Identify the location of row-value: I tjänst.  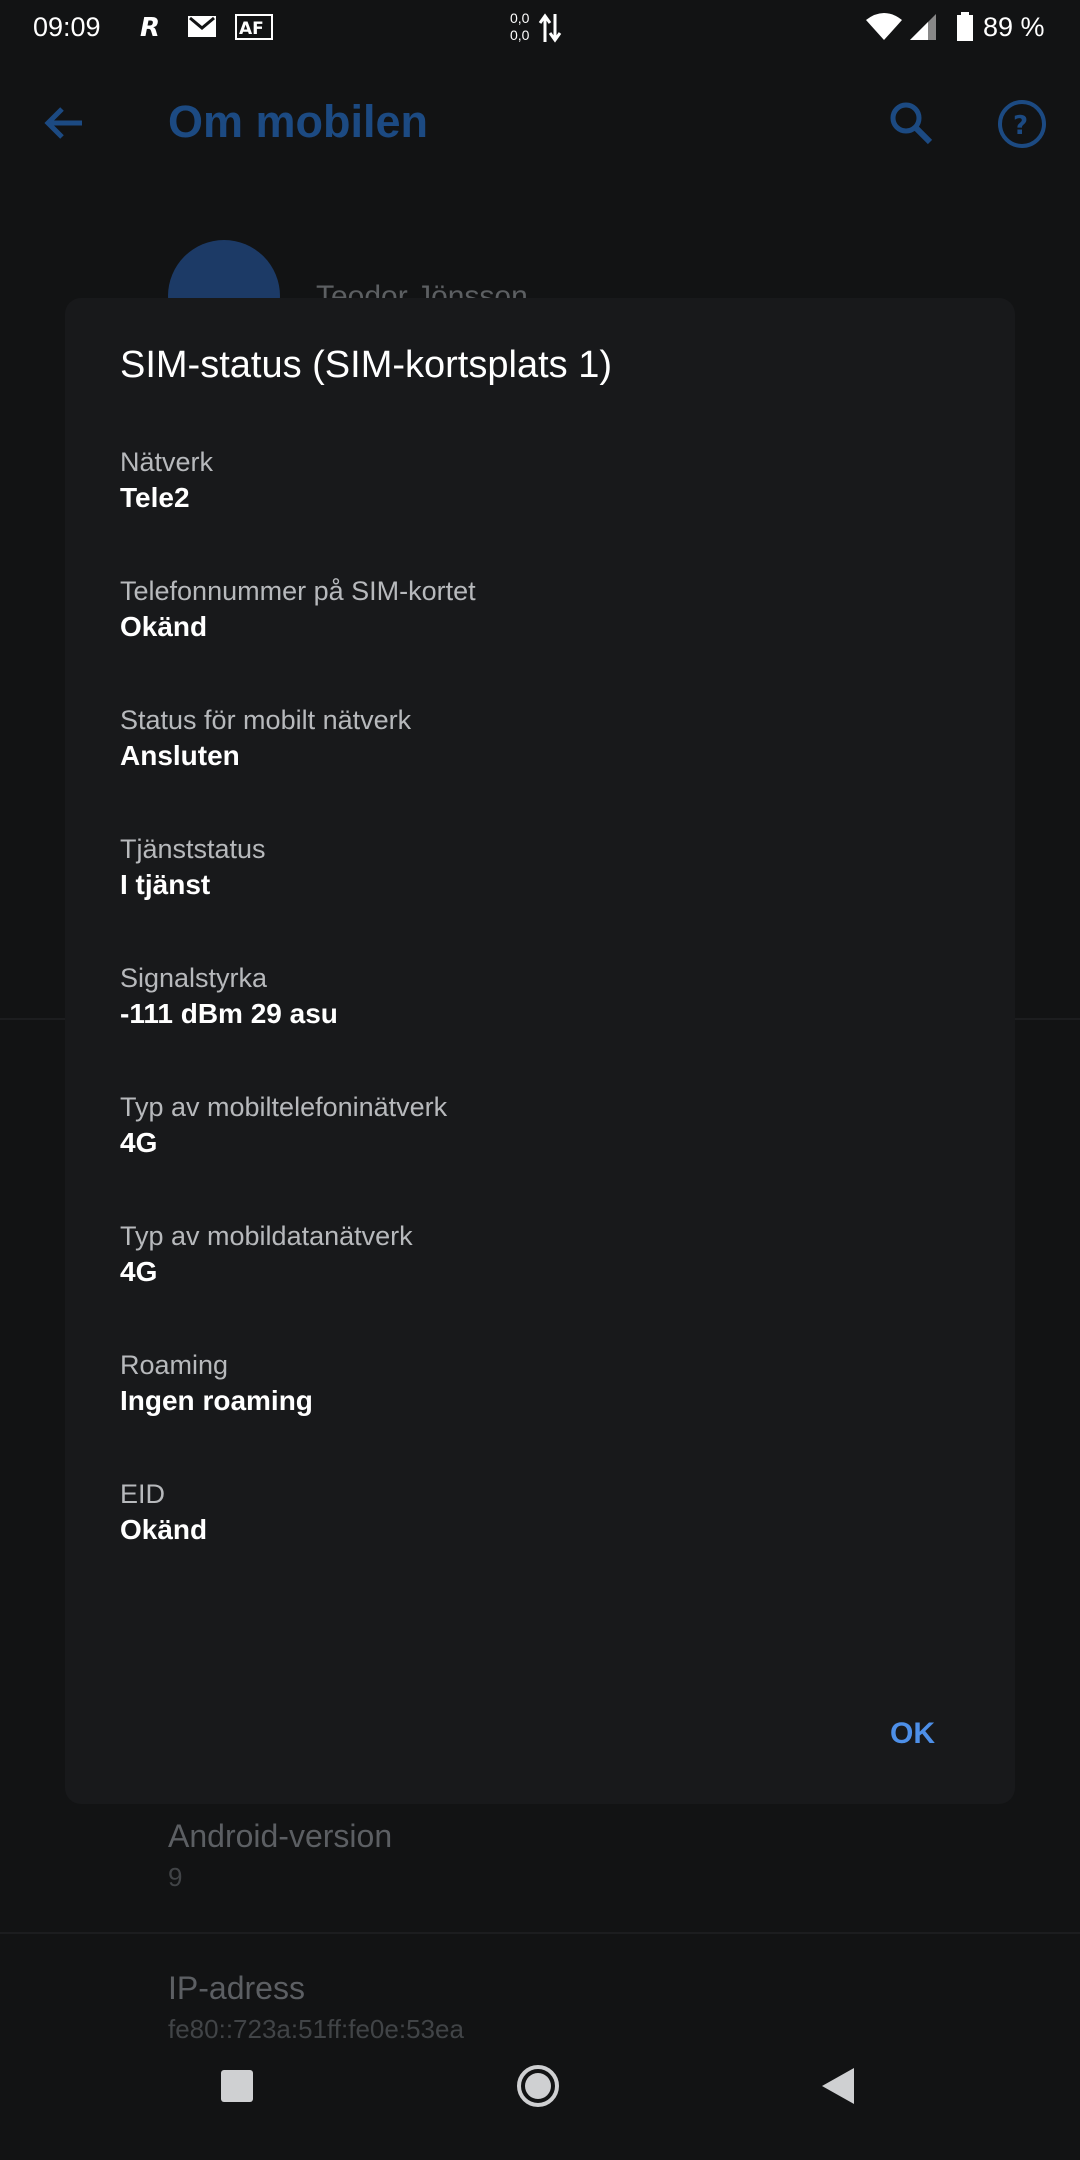
(165, 884).